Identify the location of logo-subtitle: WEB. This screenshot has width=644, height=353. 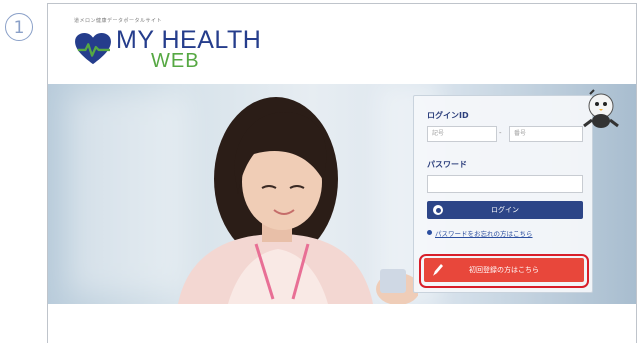
(175, 61).